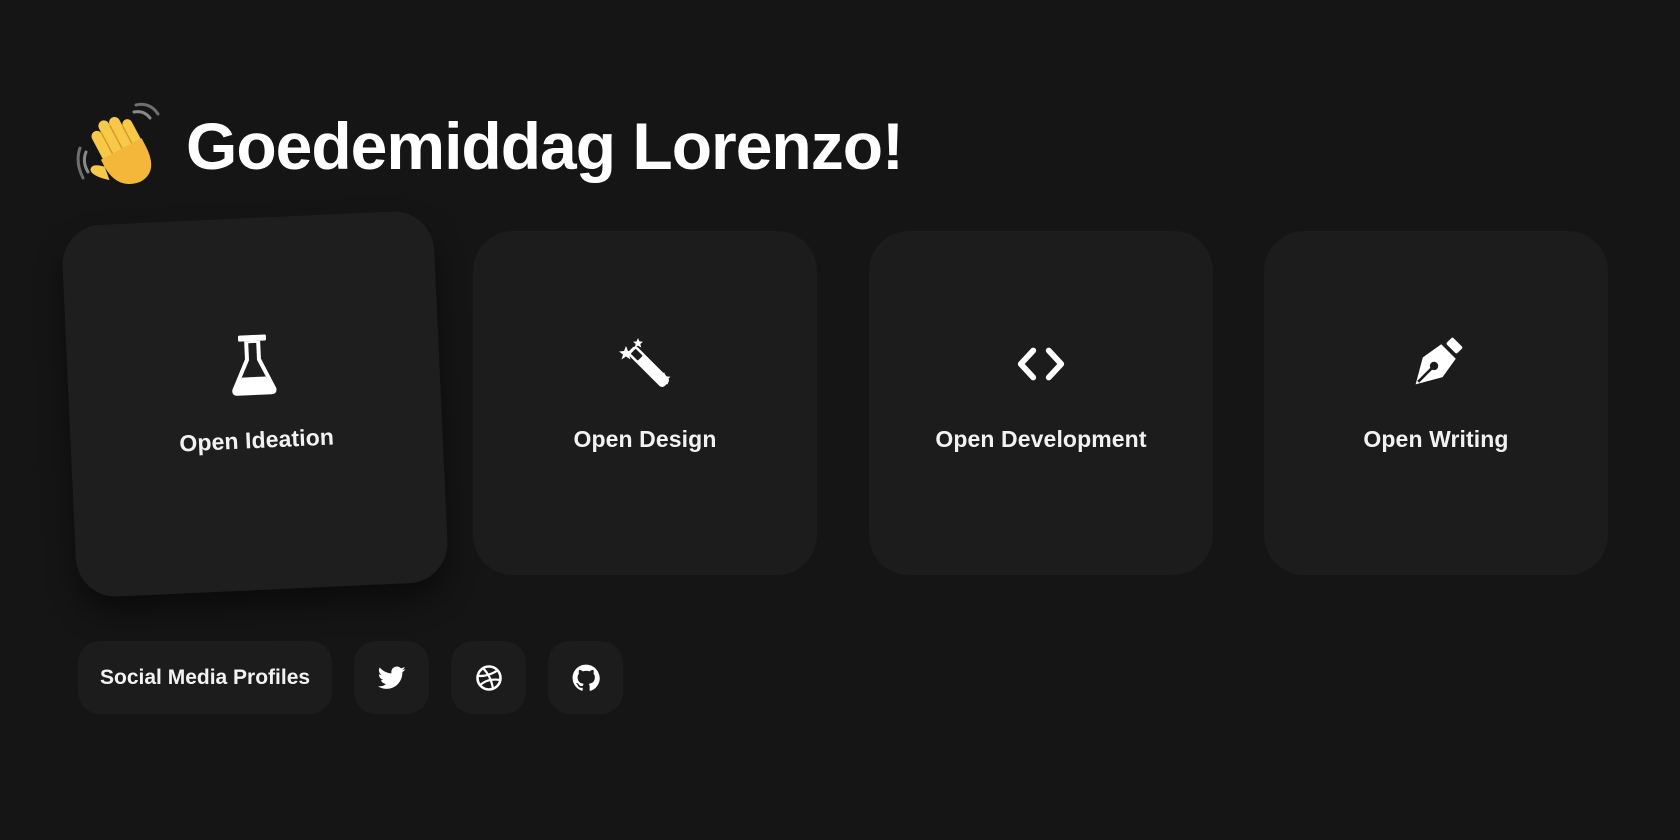  I want to click on social-media-label: Social Media Profiles, so click(205, 677).